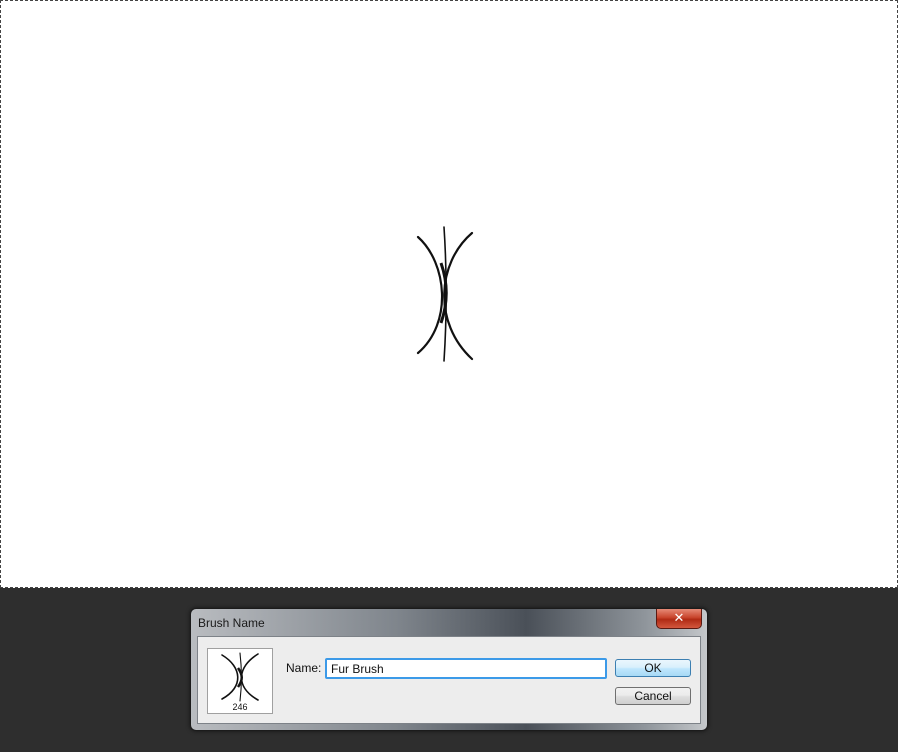 This screenshot has width=898, height=752. I want to click on name-label: Name:, so click(304, 668).